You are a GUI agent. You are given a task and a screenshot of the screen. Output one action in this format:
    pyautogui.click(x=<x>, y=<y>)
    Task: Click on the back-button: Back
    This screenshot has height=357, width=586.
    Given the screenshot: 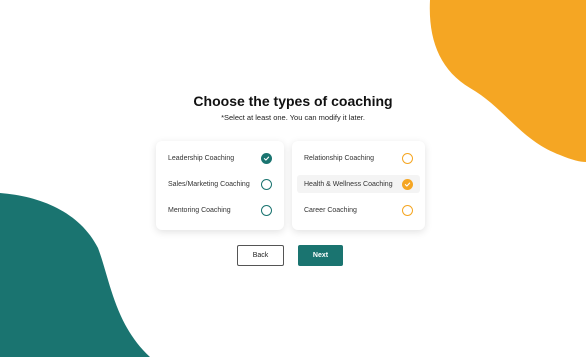 What is the action you would take?
    pyautogui.click(x=260, y=255)
    